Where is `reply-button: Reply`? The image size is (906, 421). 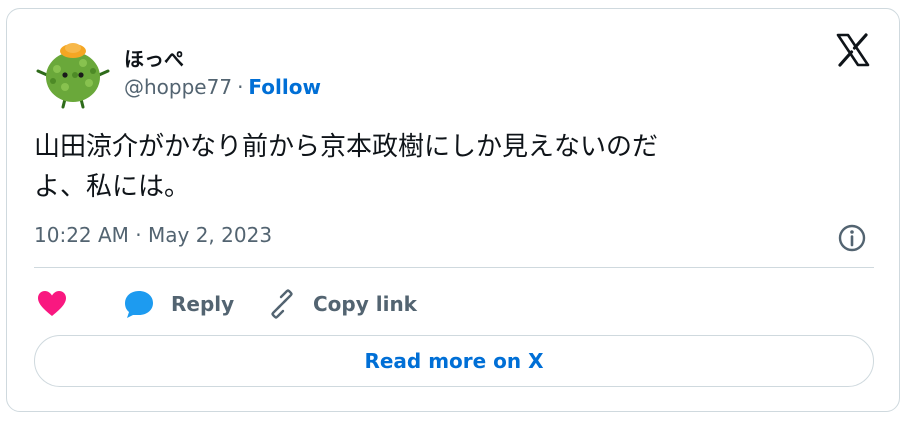
reply-button: Reply is located at coordinates (178, 304).